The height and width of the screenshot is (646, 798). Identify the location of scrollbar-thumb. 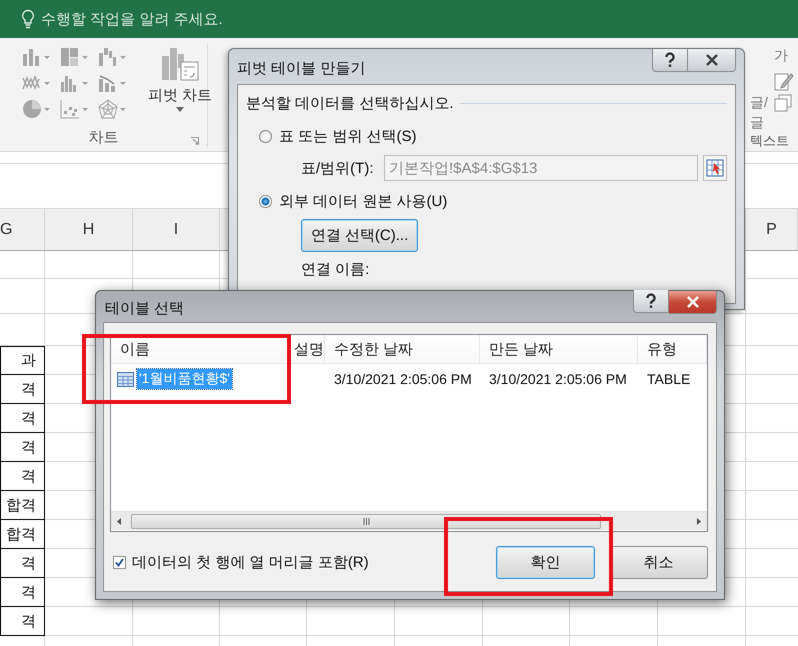
(366, 521).